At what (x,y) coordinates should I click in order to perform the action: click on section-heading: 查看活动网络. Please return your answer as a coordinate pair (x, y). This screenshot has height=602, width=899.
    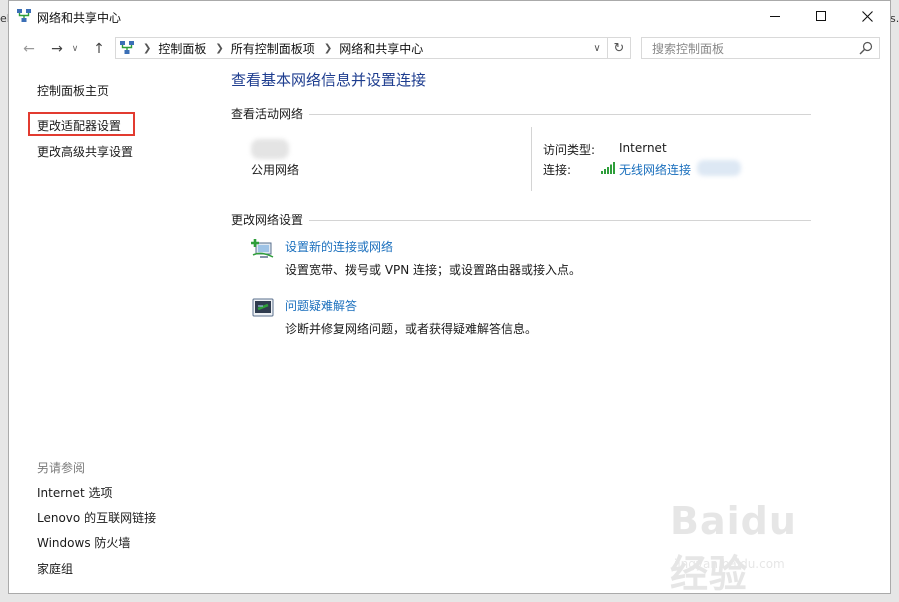
    Looking at the image, I should click on (267, 114).